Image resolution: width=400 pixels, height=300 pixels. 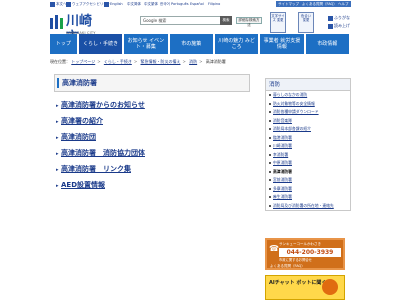 I want to click on color-change-button: 色合い 変更, so click(x=306, y=22).